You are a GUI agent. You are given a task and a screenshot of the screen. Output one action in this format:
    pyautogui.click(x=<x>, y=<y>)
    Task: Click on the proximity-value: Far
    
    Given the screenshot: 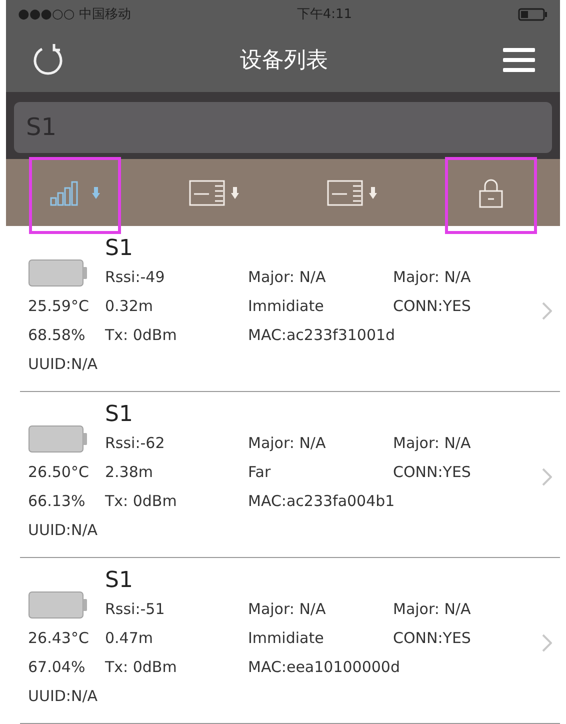 What is the action you would take?
    pyautogui.click(x=259, y=472)
    